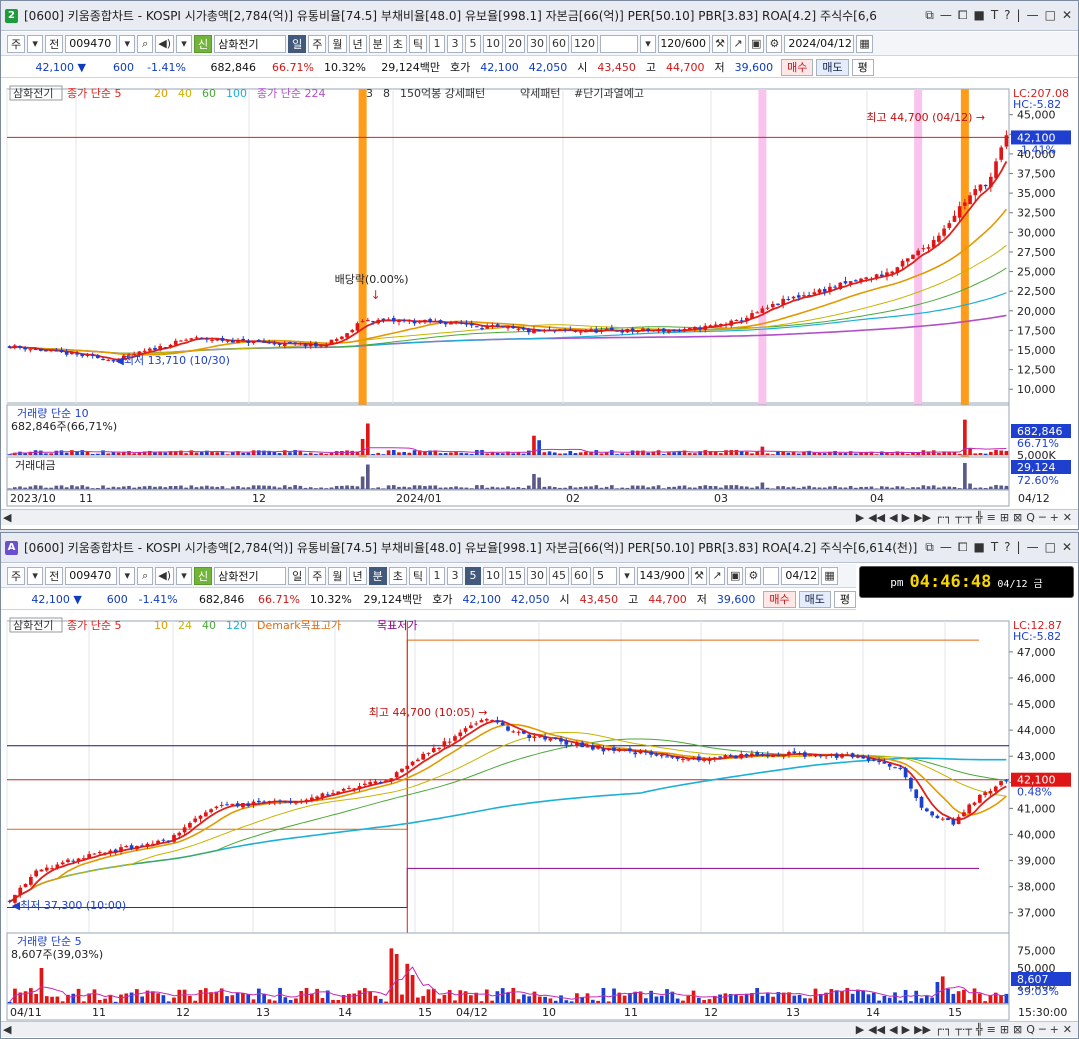  What do you see at coordinates (515, 43) in the screenshot?
I see `num-20: 20` at bounding box center [515, 43].